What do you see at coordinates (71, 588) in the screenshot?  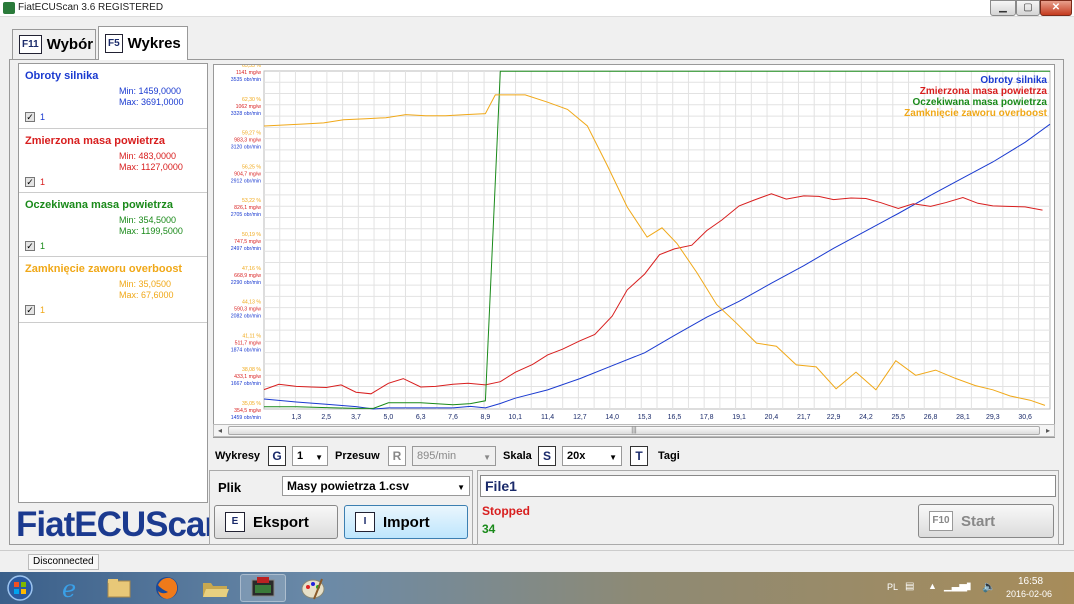 I see `internet-explorer-icon: e` at bounding box center [71, 588].